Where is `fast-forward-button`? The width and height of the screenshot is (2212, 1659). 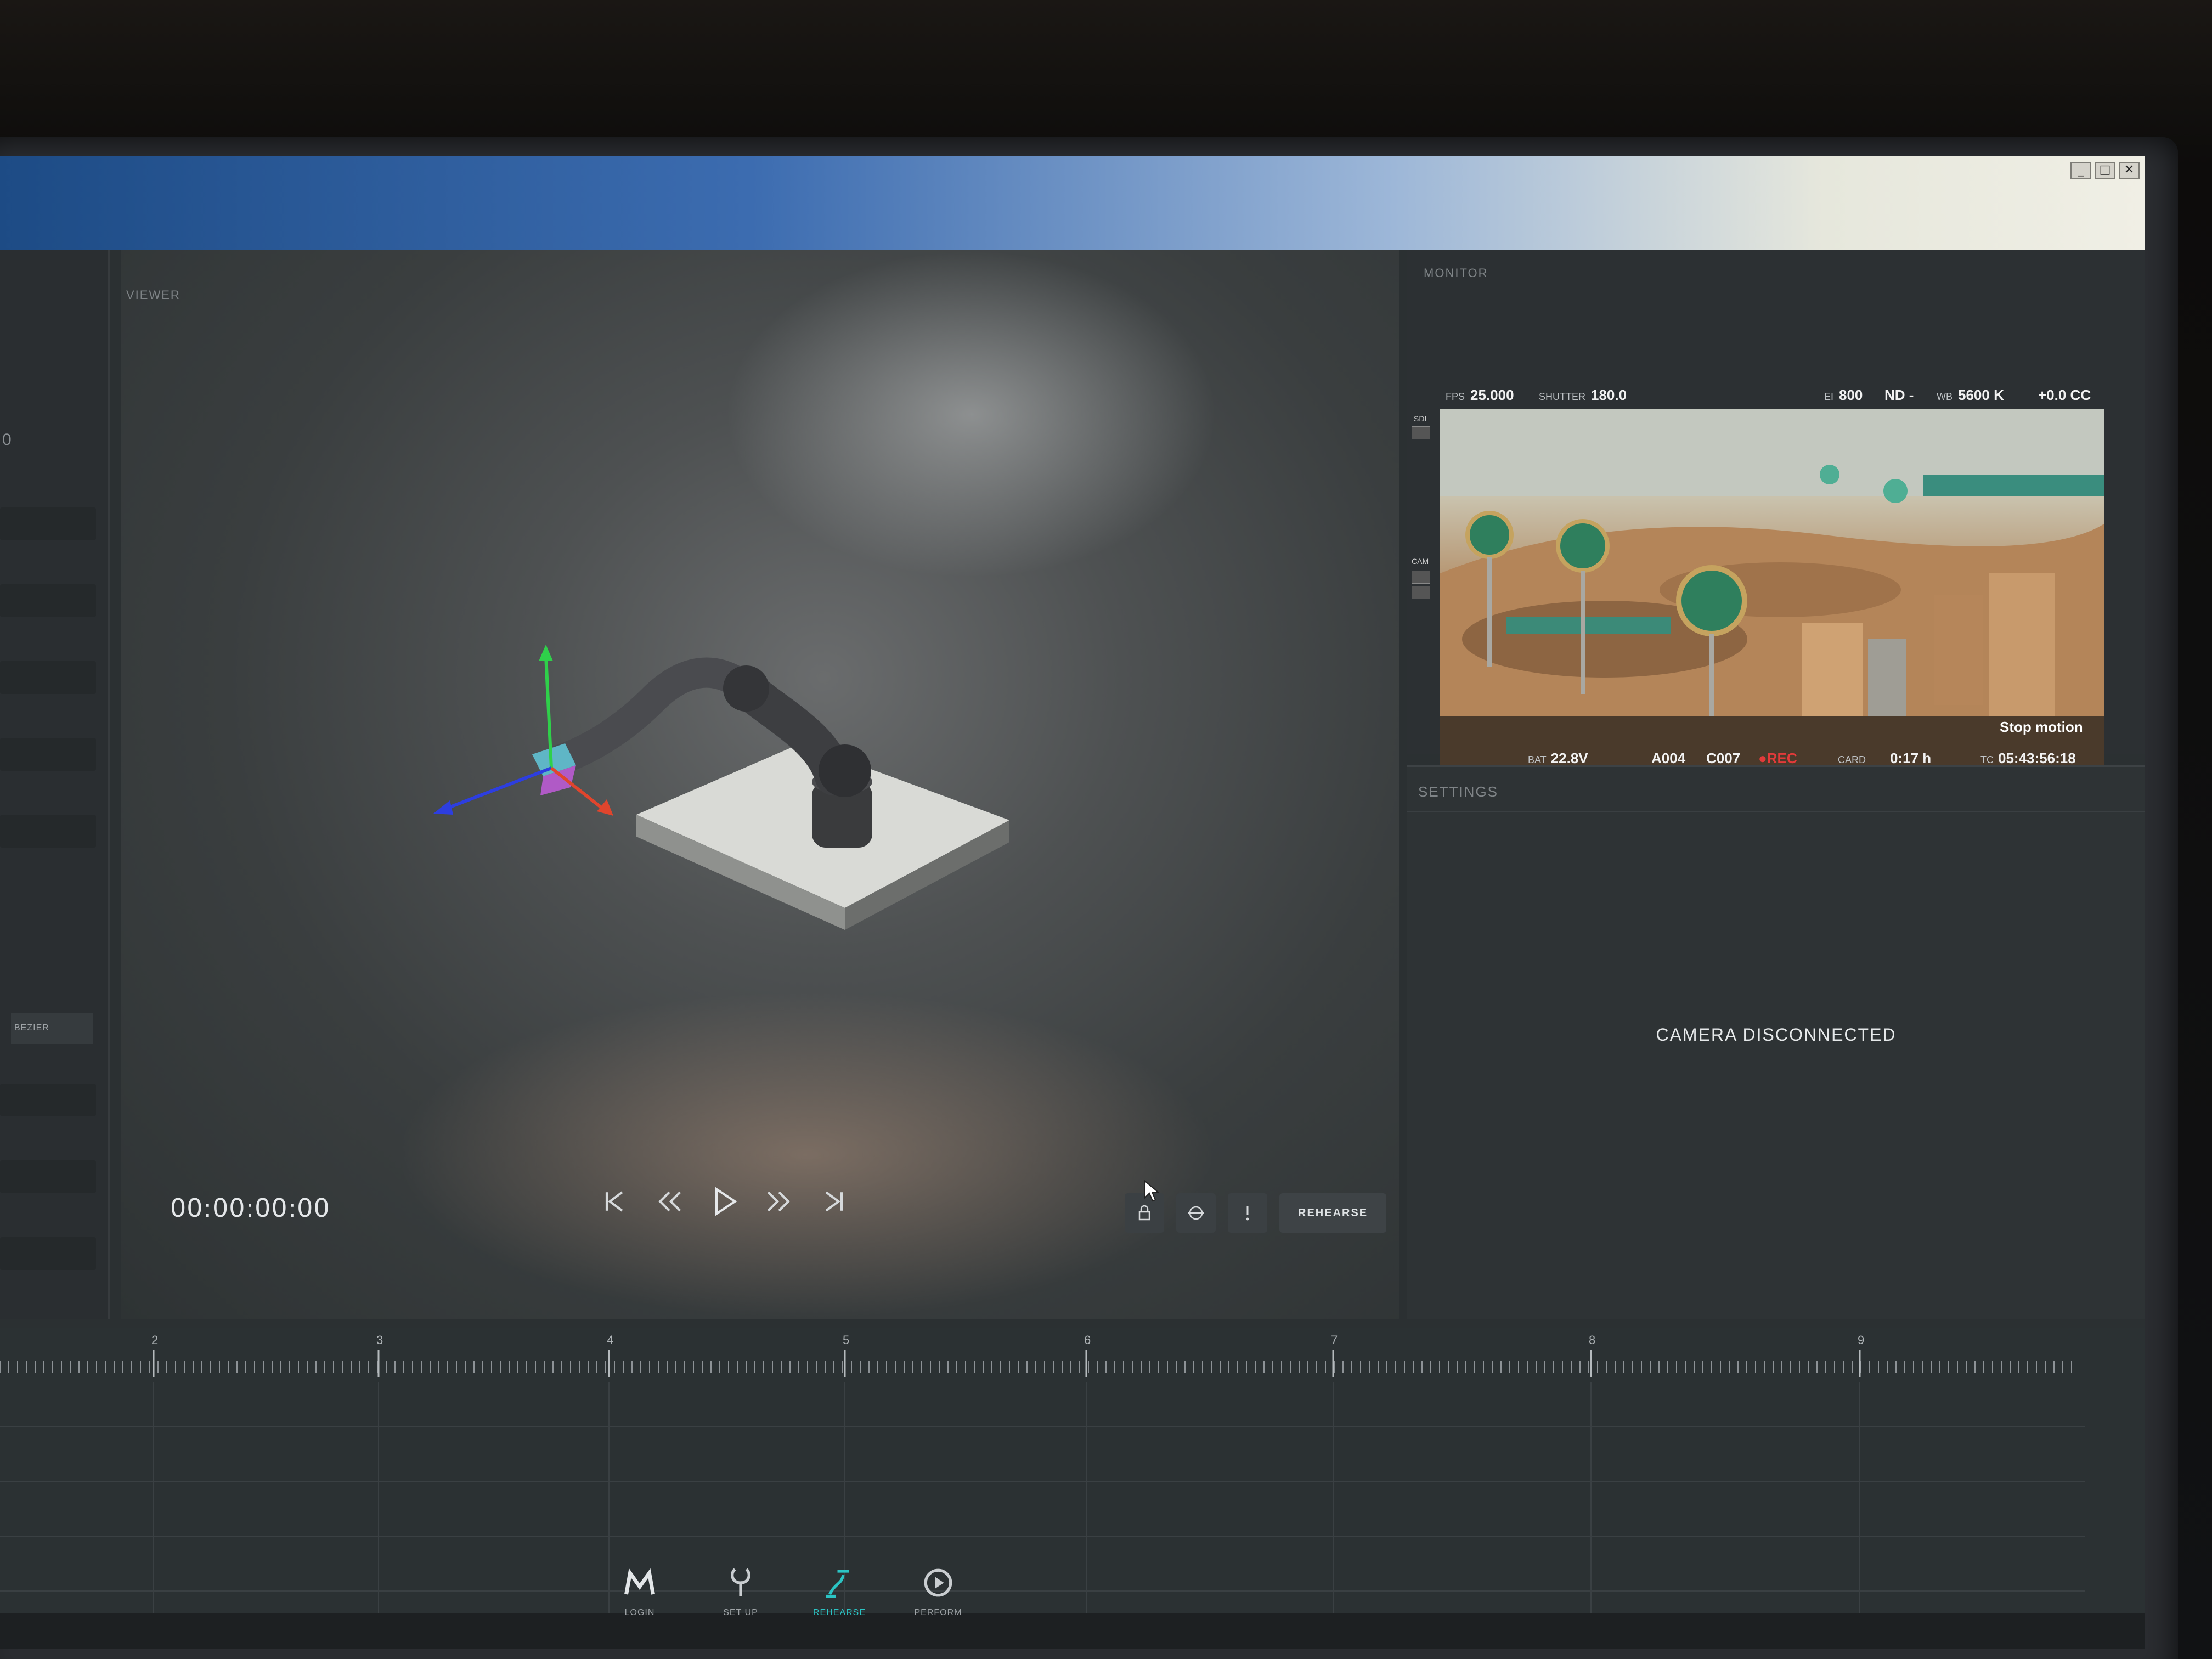
fast-forward-button is located at coordinates (779, 1201).